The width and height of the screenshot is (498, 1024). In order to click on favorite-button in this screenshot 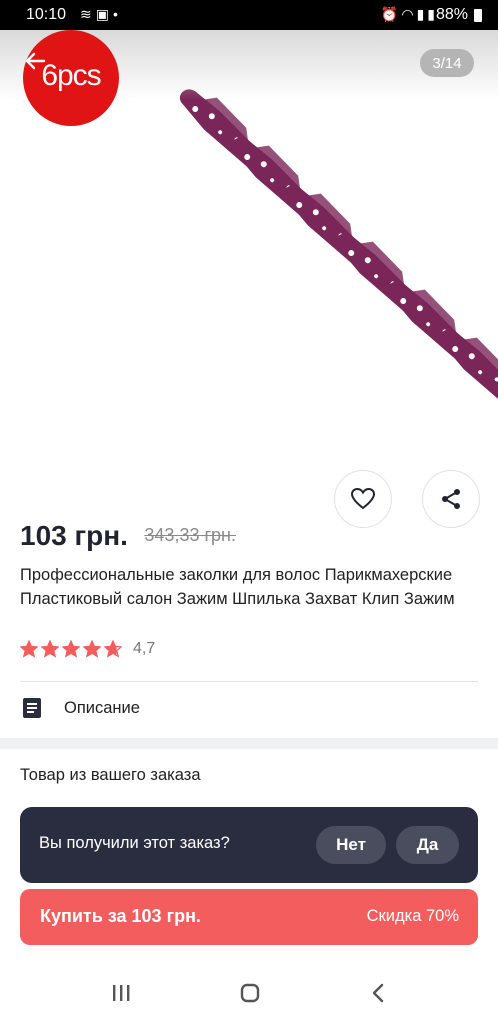, I will do `click(363, 499)`.